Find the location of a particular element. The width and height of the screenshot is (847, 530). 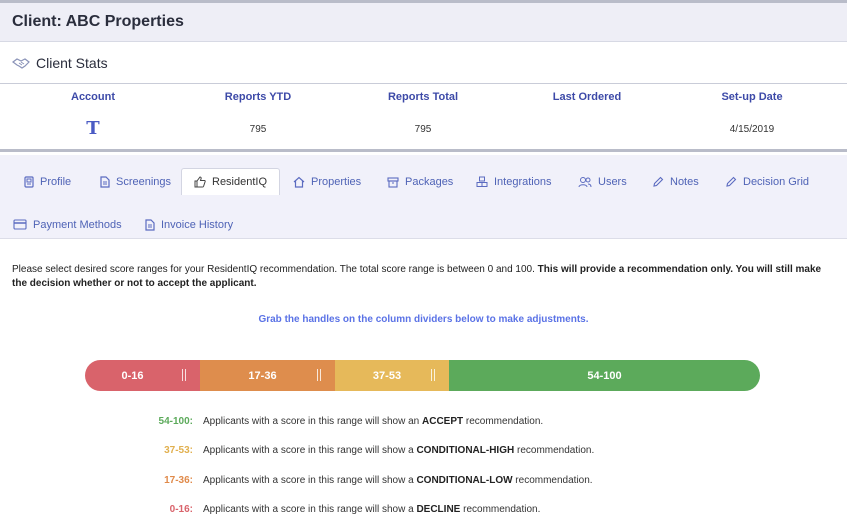

tab-residentiq: ResidentIQ is located at coordinates (231, 181).